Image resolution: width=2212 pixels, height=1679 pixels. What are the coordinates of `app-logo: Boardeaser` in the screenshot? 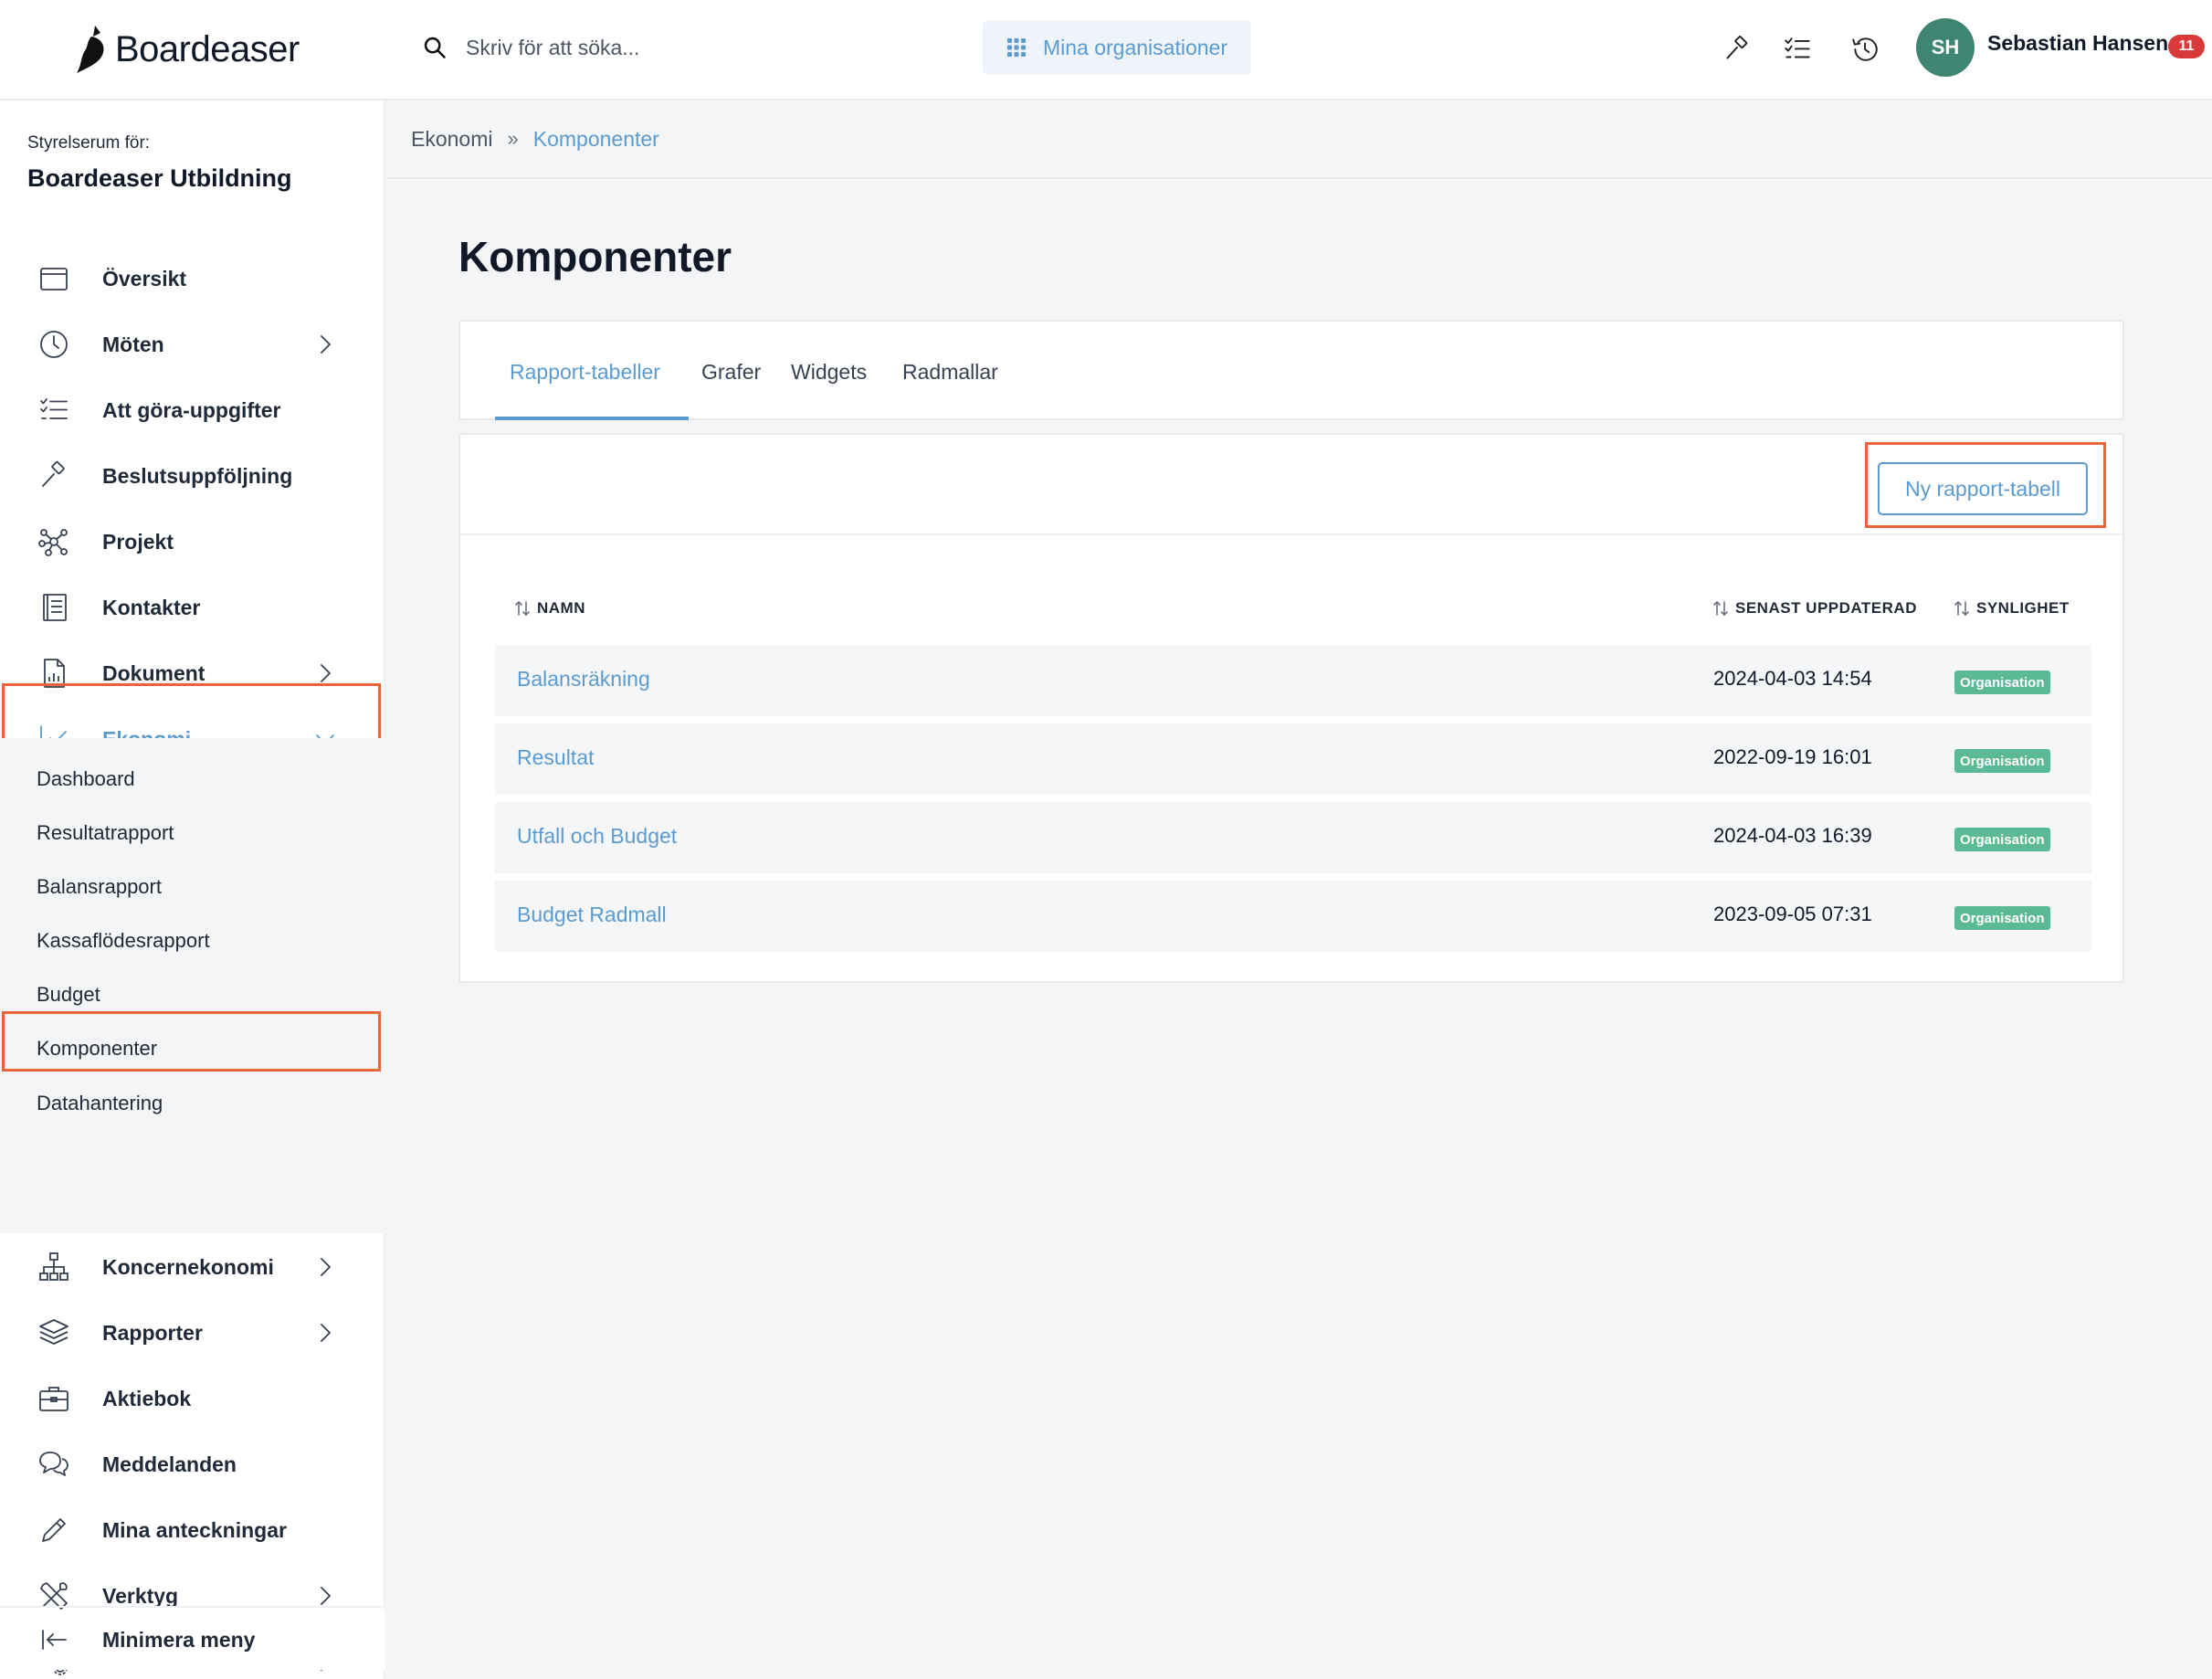 It's located at (187, 49).